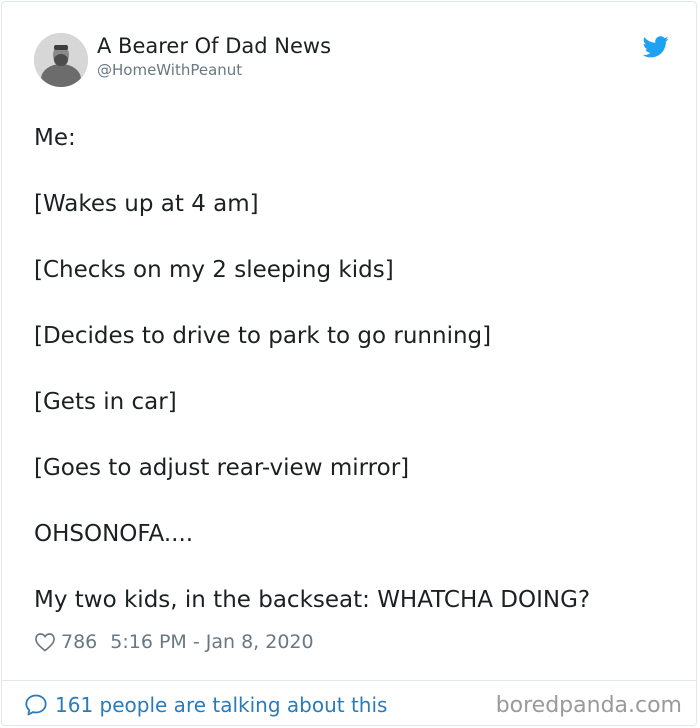 This screenshot has height=728, width=700. I want to click on heart-icon, so click(45, 642).